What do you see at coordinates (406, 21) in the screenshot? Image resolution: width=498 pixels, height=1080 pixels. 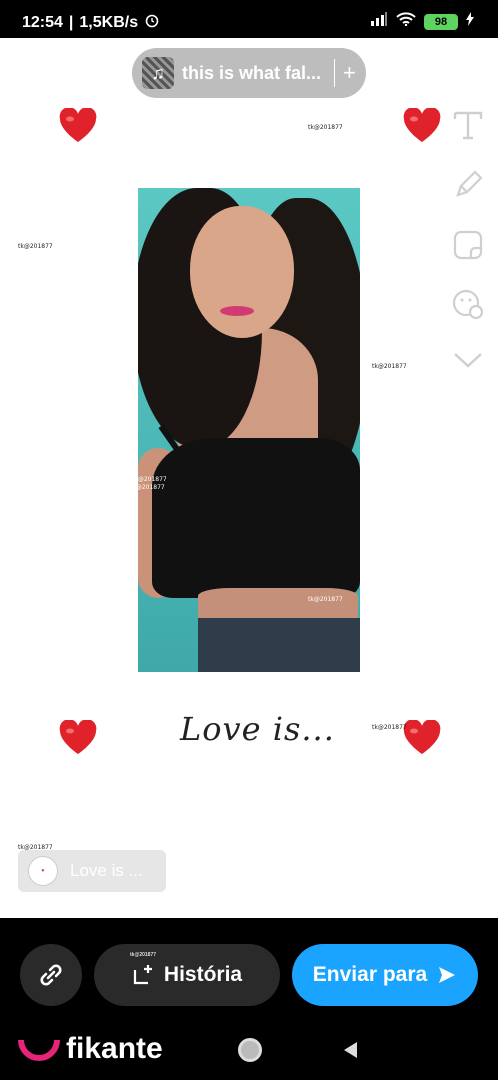 I see `wifi-icon` at bounding box center [406, 21].